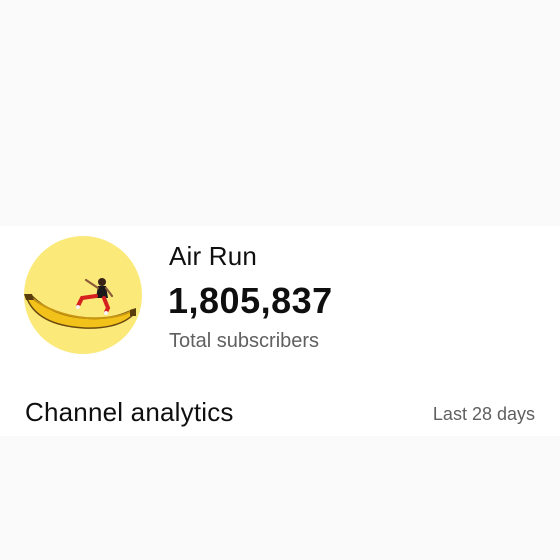  I want to click on channel-analytics-heading: Channel analytics, so click(129, 412).